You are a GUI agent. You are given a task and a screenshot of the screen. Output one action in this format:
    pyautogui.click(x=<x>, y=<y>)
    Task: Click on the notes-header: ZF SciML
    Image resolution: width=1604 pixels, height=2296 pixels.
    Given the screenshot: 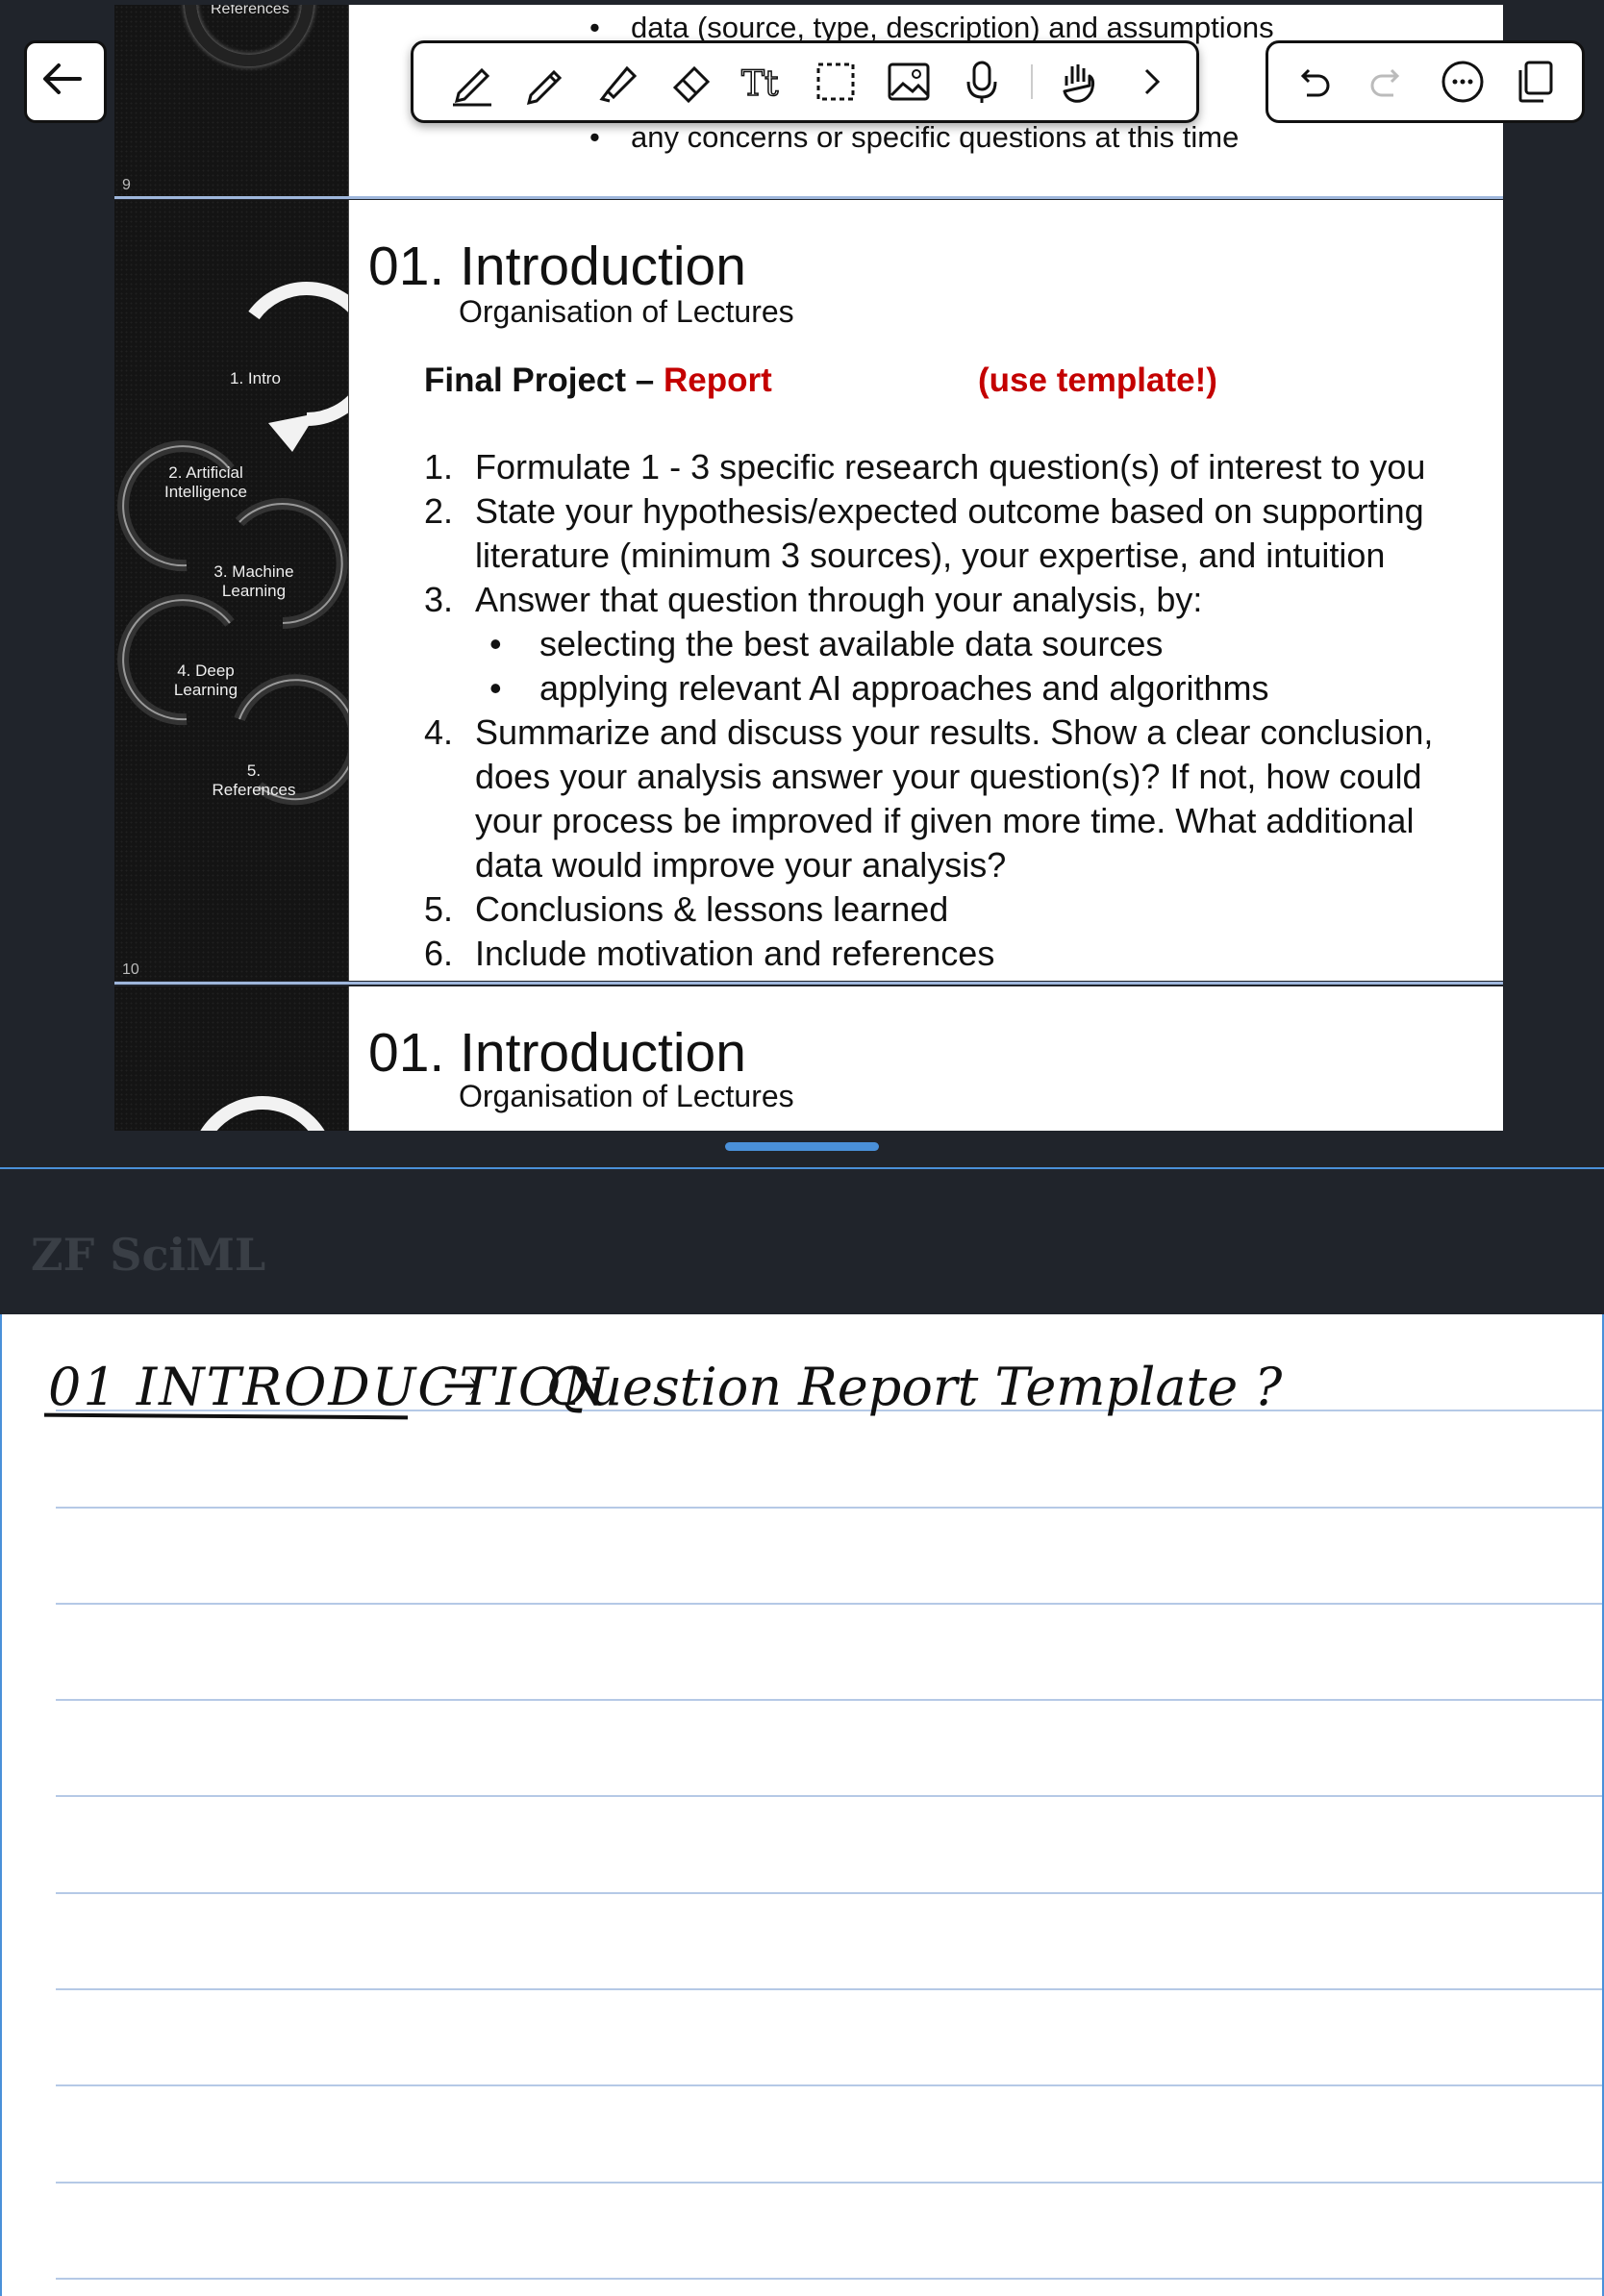 What is the action you would take?
    pyautogui.click(x=802, y=1241)
    